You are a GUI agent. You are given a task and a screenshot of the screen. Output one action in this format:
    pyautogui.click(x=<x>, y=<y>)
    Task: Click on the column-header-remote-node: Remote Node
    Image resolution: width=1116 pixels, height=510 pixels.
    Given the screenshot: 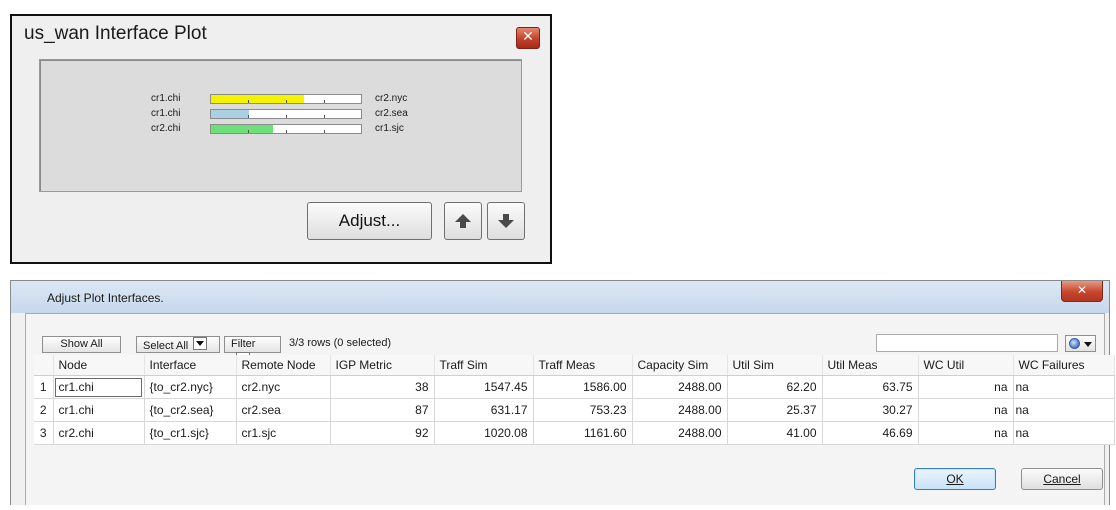 What is the action you would take?
    pyautogui.click(x=283, y=365)
    